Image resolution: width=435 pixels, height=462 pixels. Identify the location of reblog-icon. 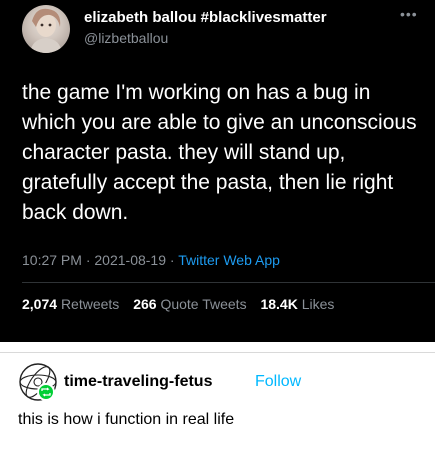
(46, 392).